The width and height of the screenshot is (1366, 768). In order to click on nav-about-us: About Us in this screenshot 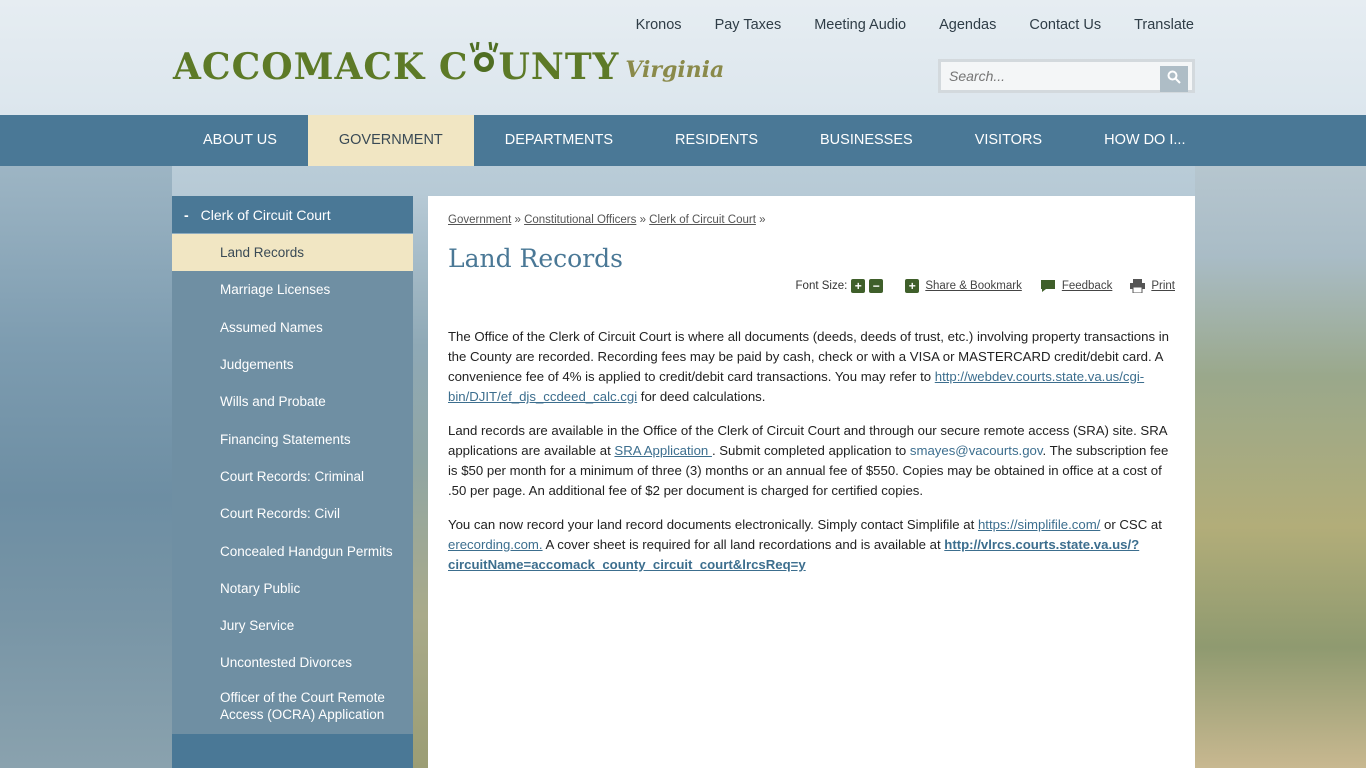, I will do `click(240, 140)`.